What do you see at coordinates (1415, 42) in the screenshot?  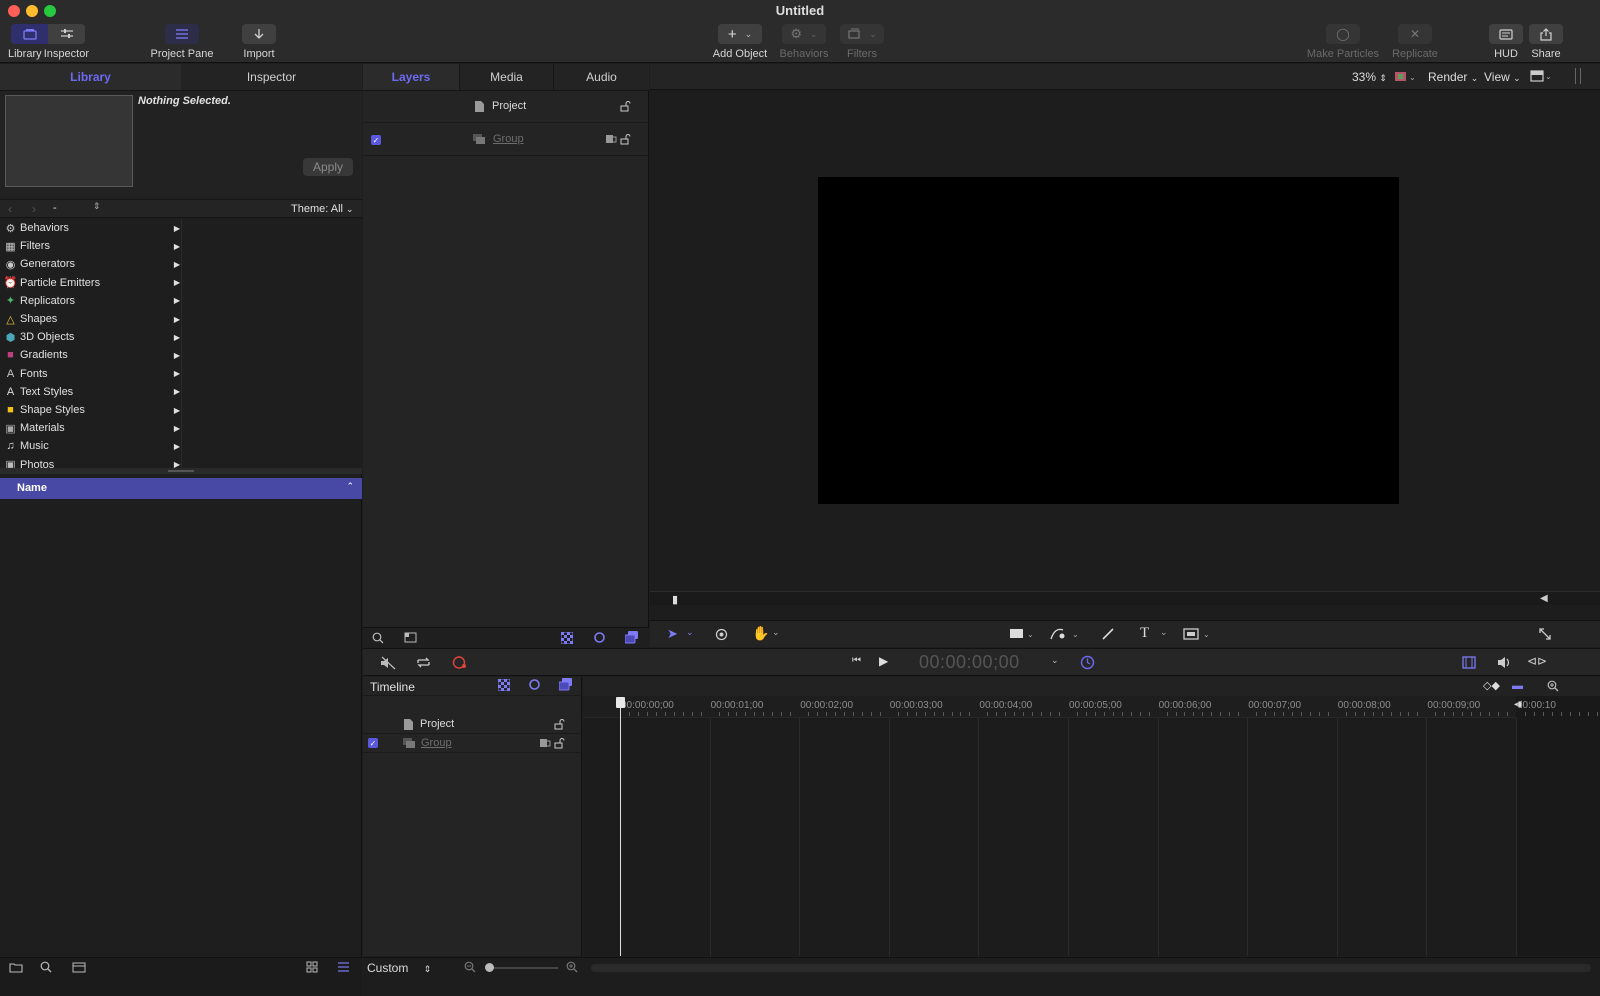 I see `replicate-button: ✕ Replicate` at bounding box center [1415, 42].